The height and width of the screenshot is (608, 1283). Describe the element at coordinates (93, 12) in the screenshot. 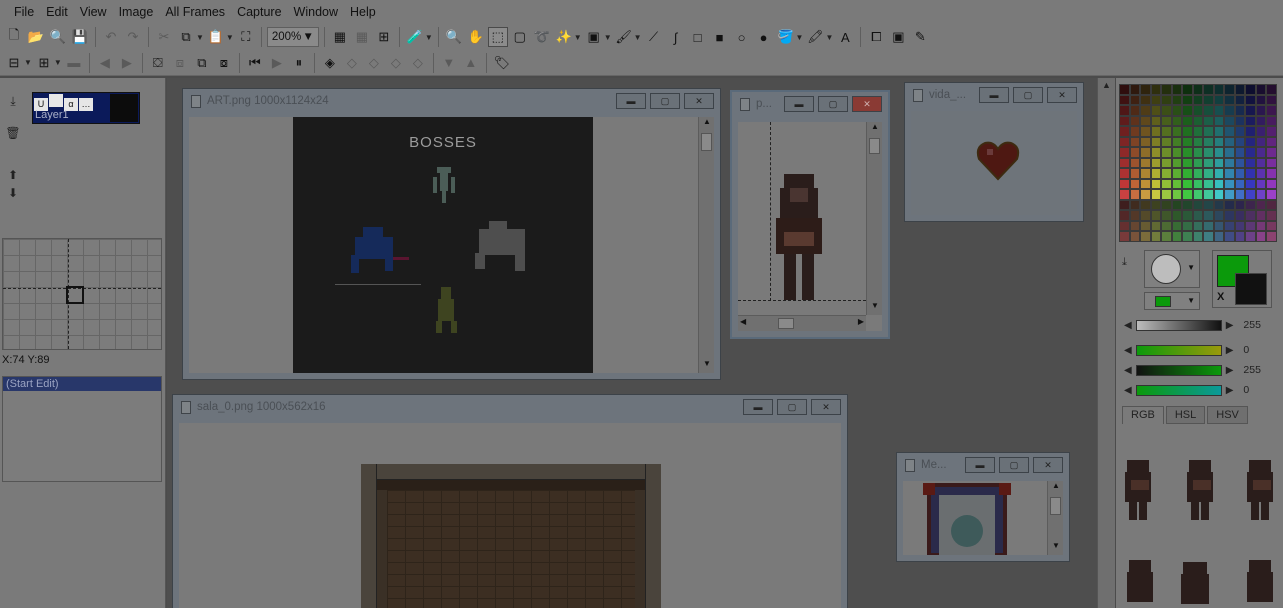

I see `menu-view: View` at that location.